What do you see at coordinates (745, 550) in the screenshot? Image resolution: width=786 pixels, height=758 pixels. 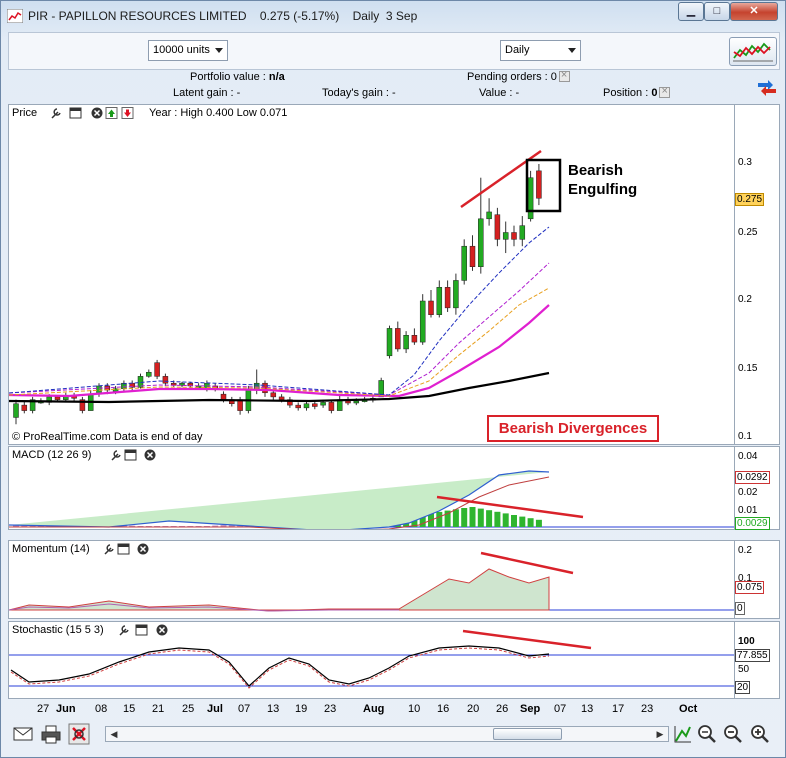 I see `momentum-tick: 0.2` at bounding box center [745, 550].